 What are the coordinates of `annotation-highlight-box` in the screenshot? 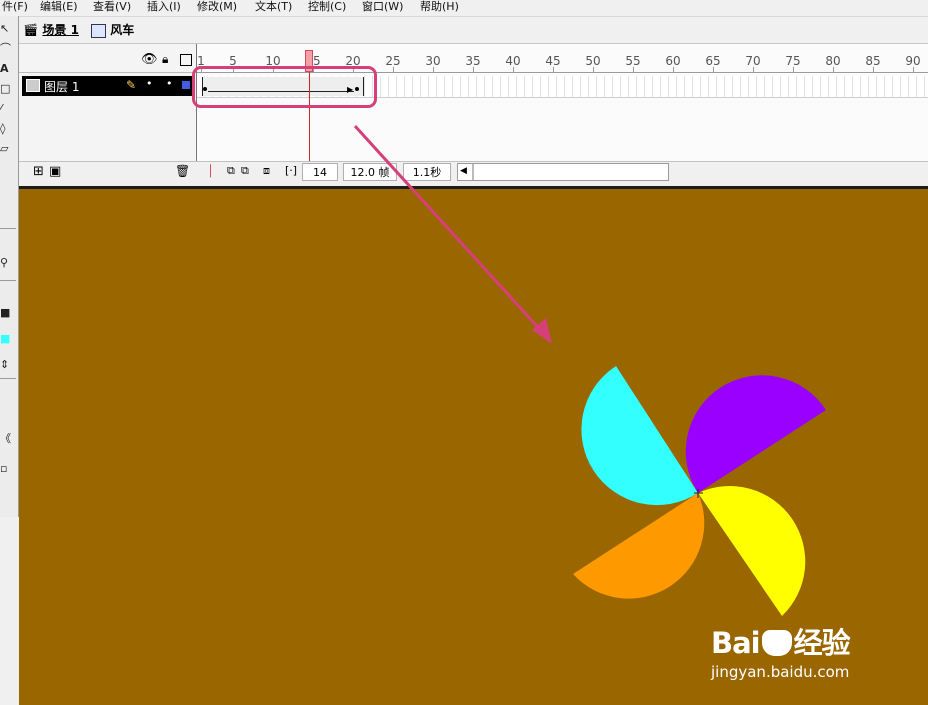 It's located at (284, 87).